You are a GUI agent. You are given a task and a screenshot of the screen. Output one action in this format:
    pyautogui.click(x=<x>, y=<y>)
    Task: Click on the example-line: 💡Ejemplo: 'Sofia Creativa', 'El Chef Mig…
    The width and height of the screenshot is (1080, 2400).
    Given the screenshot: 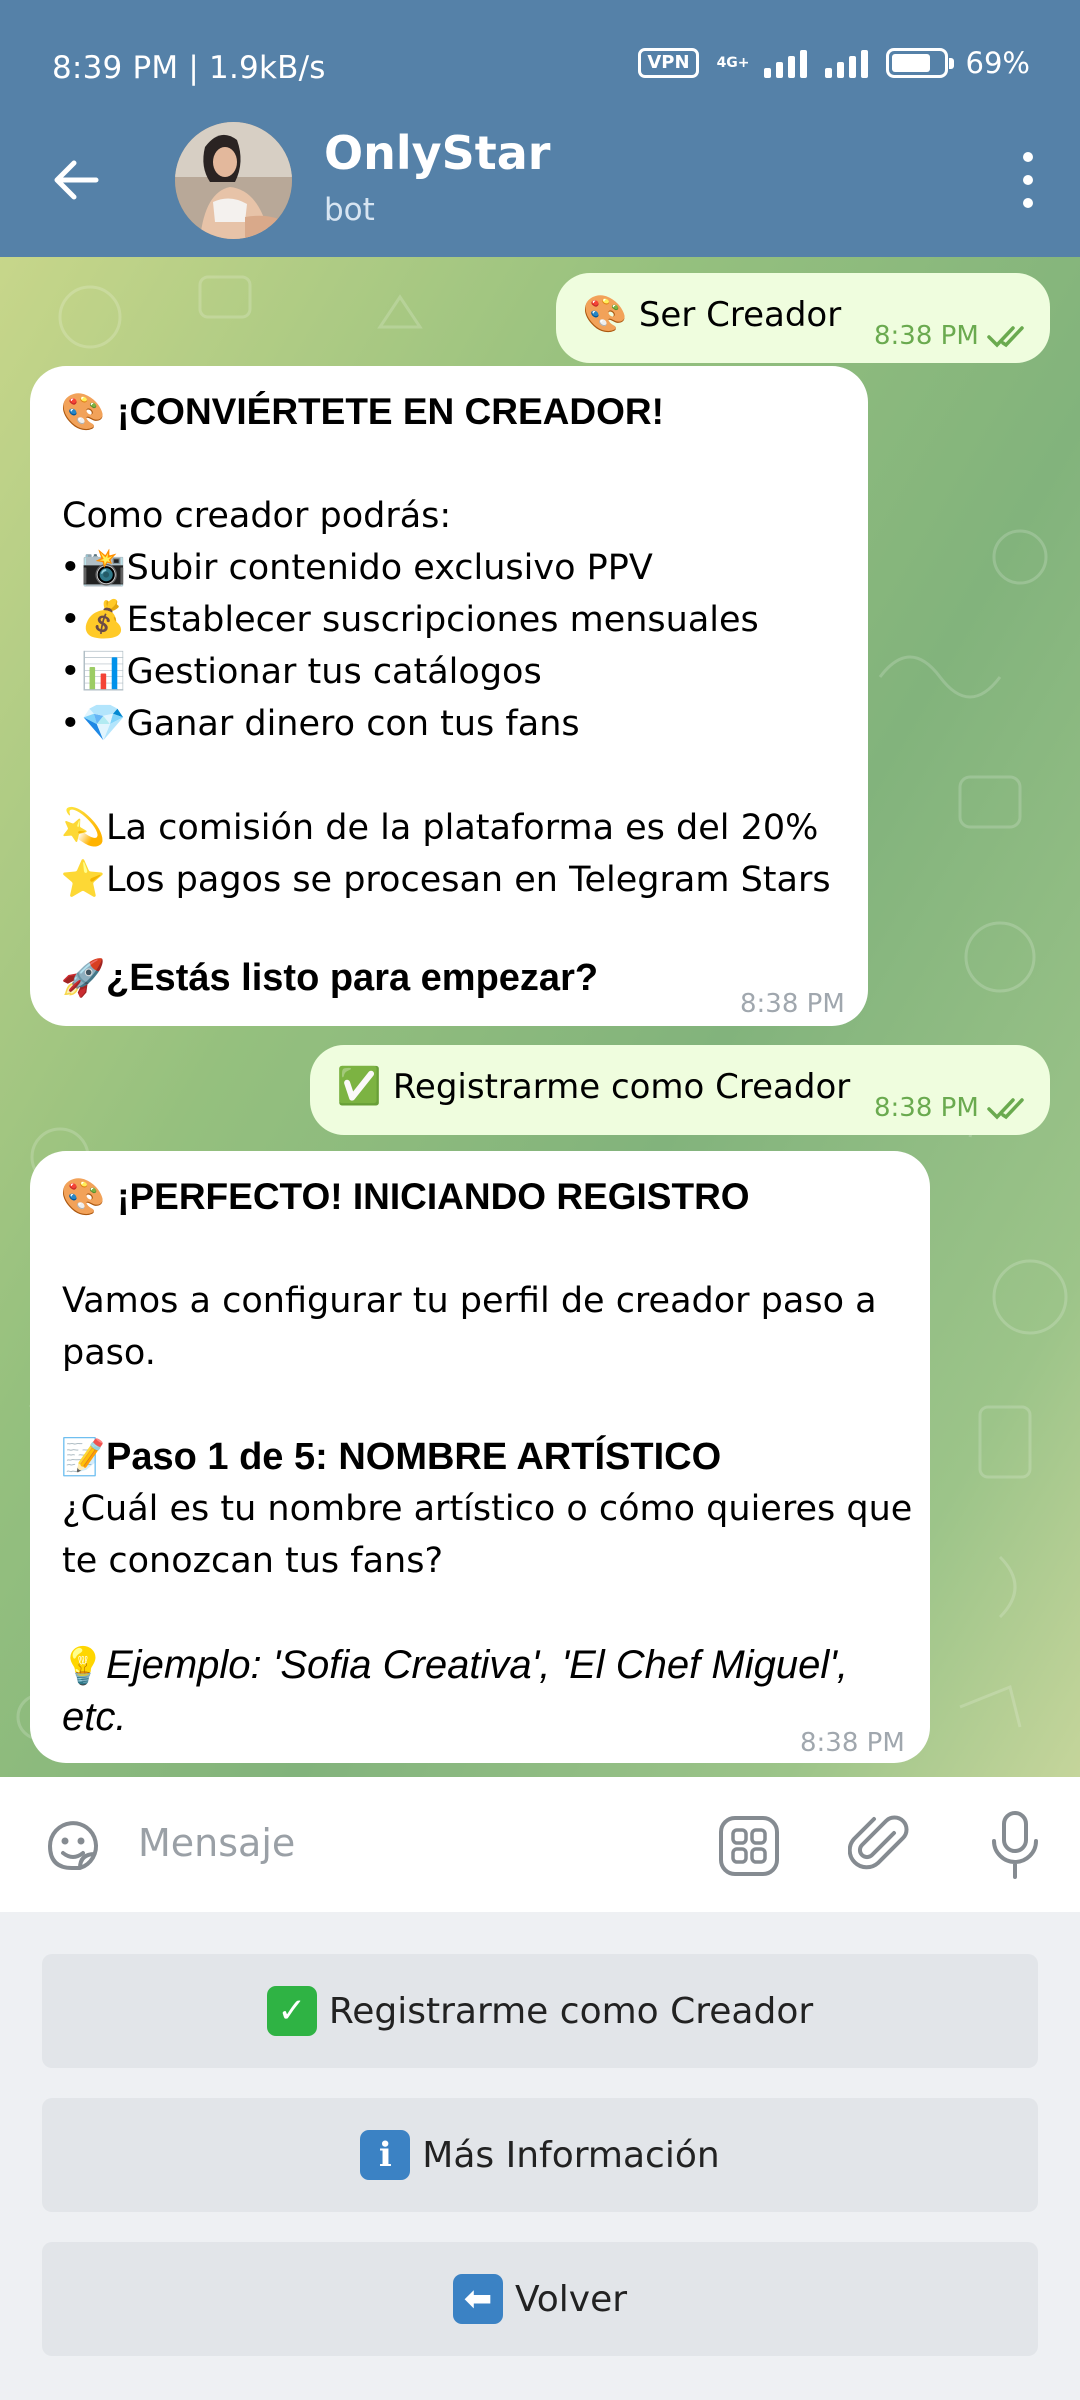 What is the action you would take?
    pyautogui.click(x=454, y=1665)
    